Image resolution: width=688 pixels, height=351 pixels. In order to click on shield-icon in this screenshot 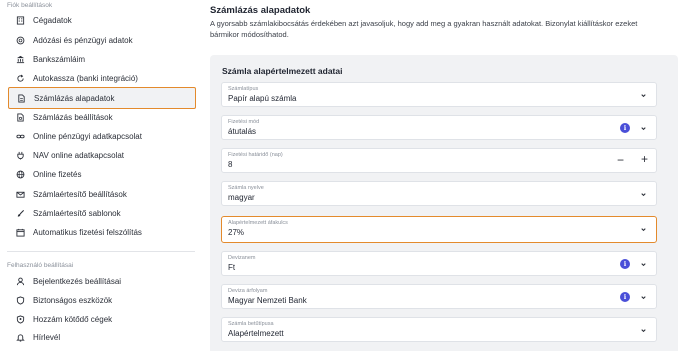, I will do `click(20, 300)`.